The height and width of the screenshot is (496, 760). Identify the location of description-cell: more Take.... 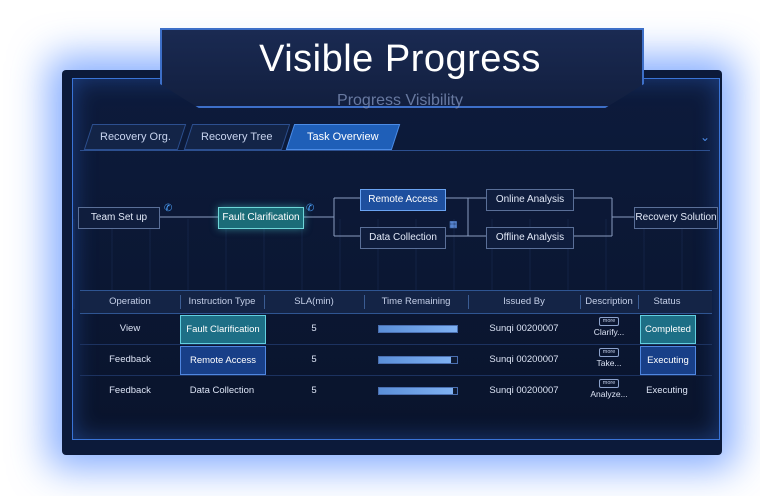
(609, 359).